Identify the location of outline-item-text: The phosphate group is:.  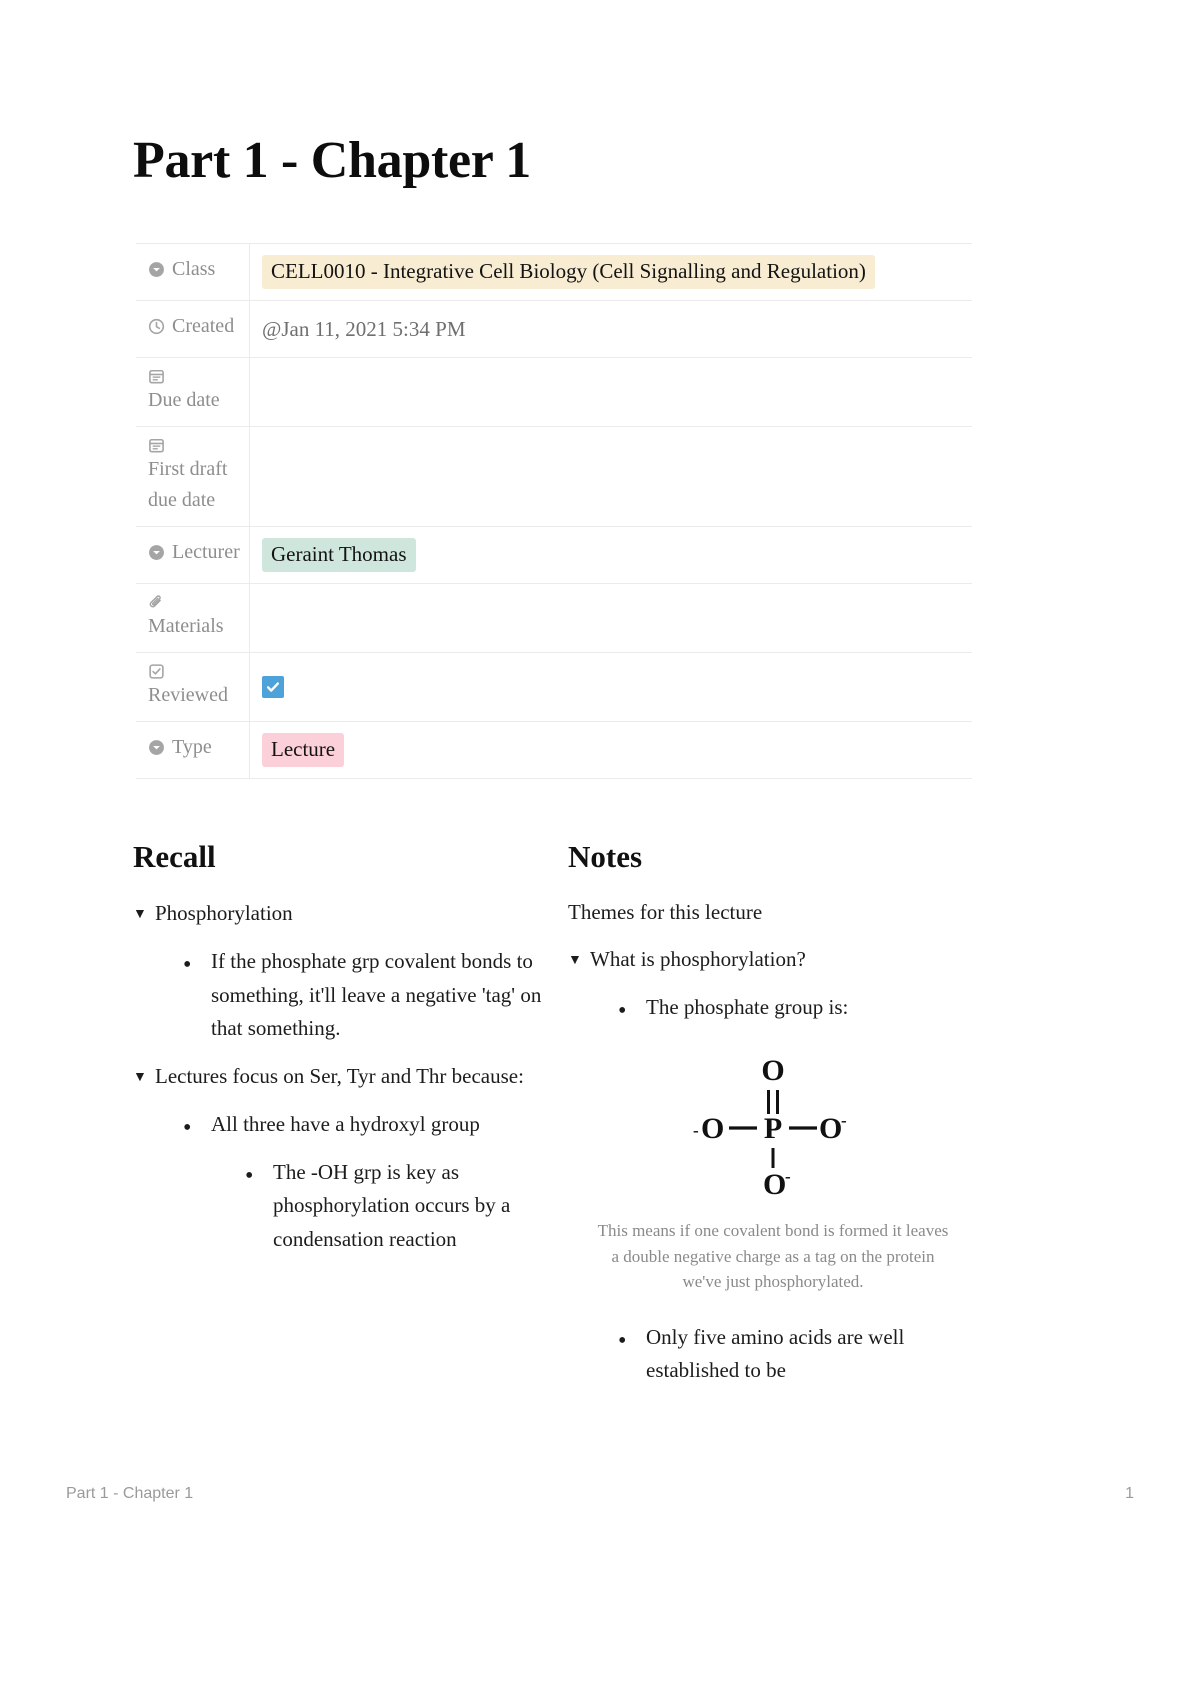
(747, 1006).